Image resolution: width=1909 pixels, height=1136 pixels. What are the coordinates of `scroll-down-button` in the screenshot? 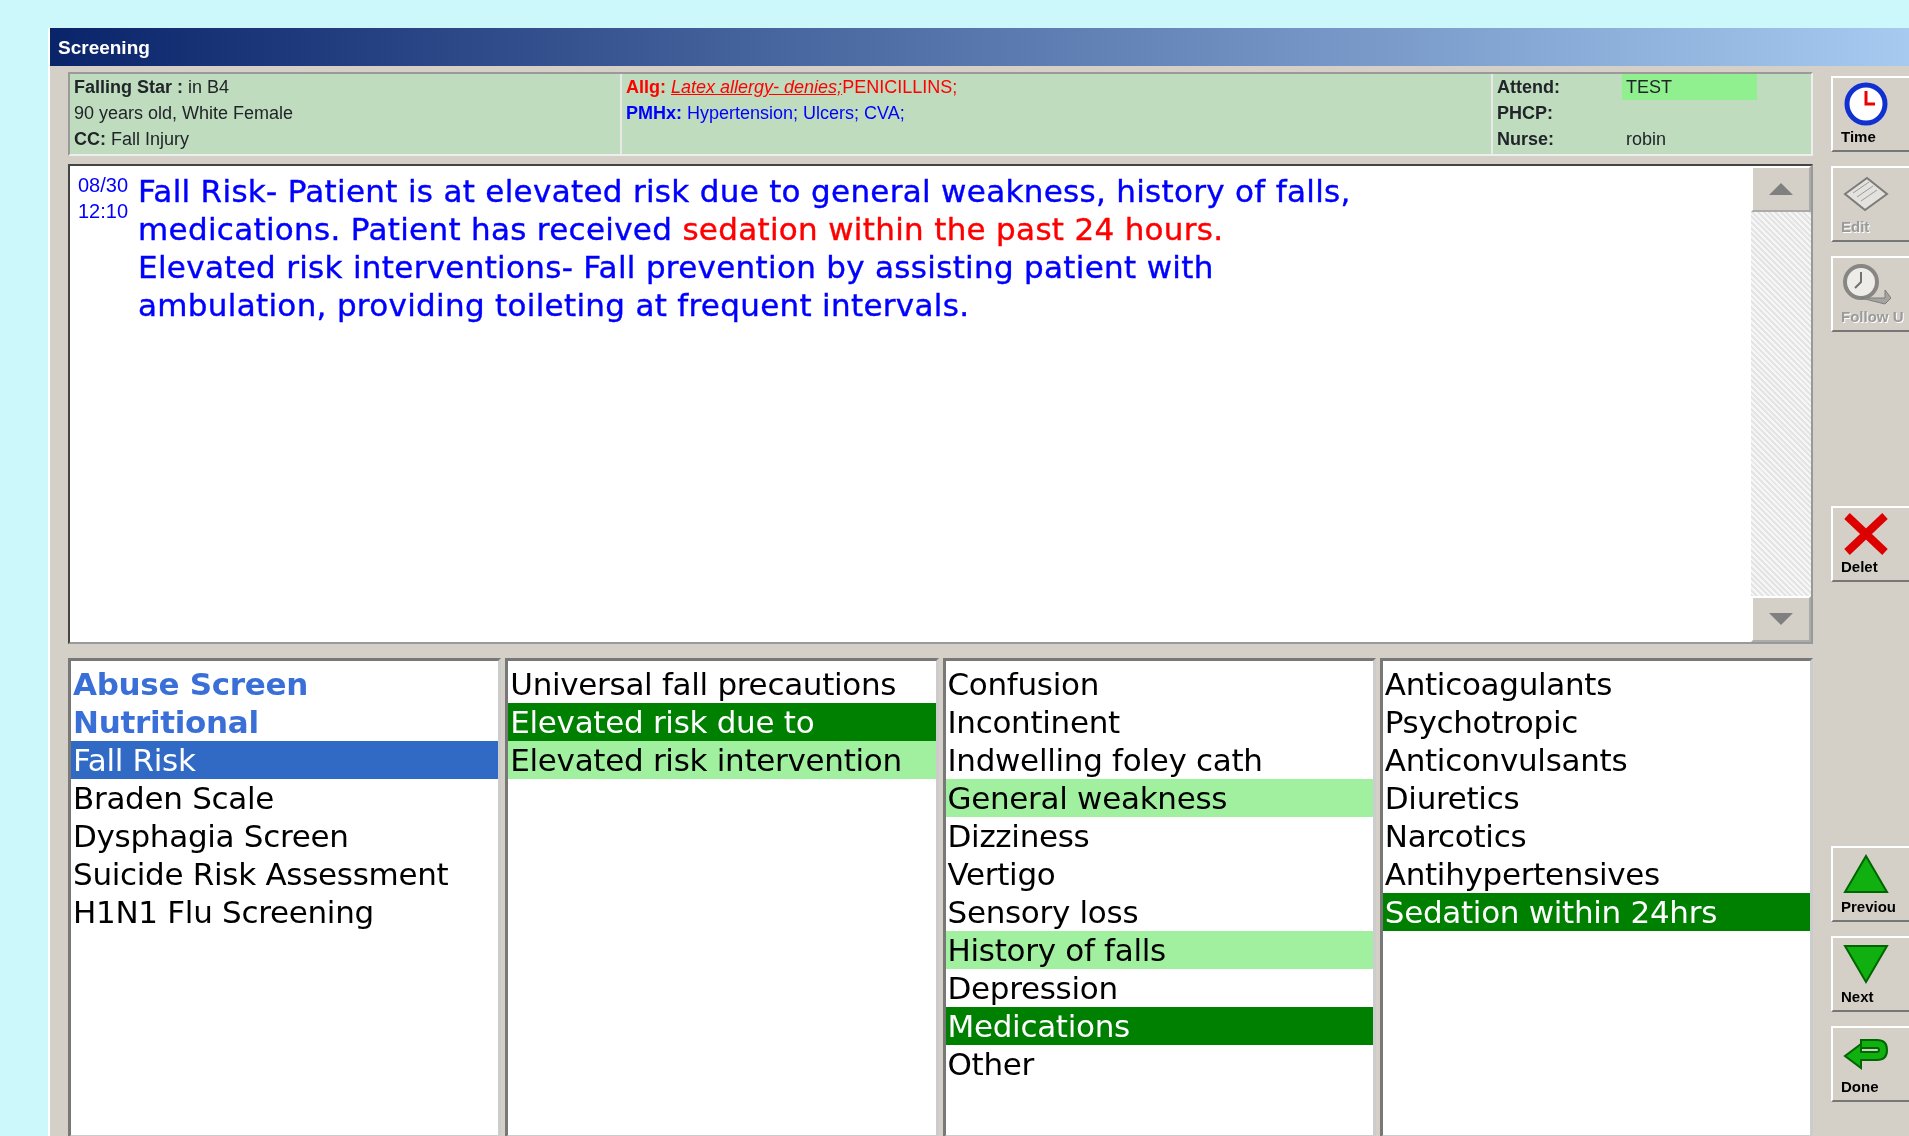 It's located at (1781, 619).